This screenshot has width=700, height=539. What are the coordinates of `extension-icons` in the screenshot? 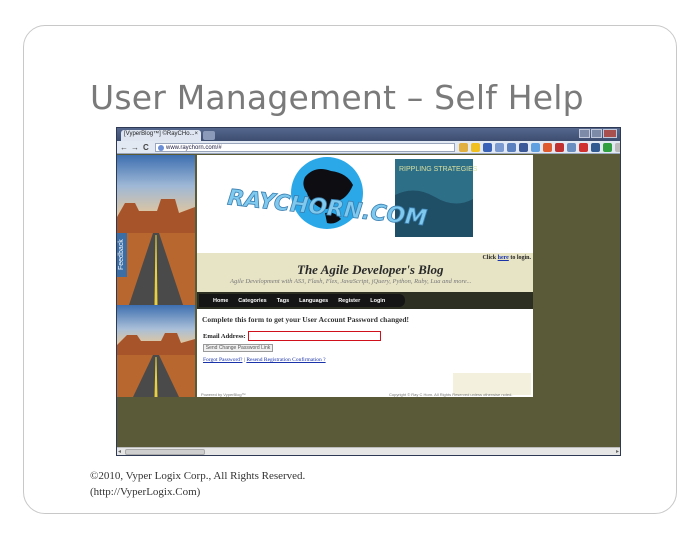 It's located at (539, 147).